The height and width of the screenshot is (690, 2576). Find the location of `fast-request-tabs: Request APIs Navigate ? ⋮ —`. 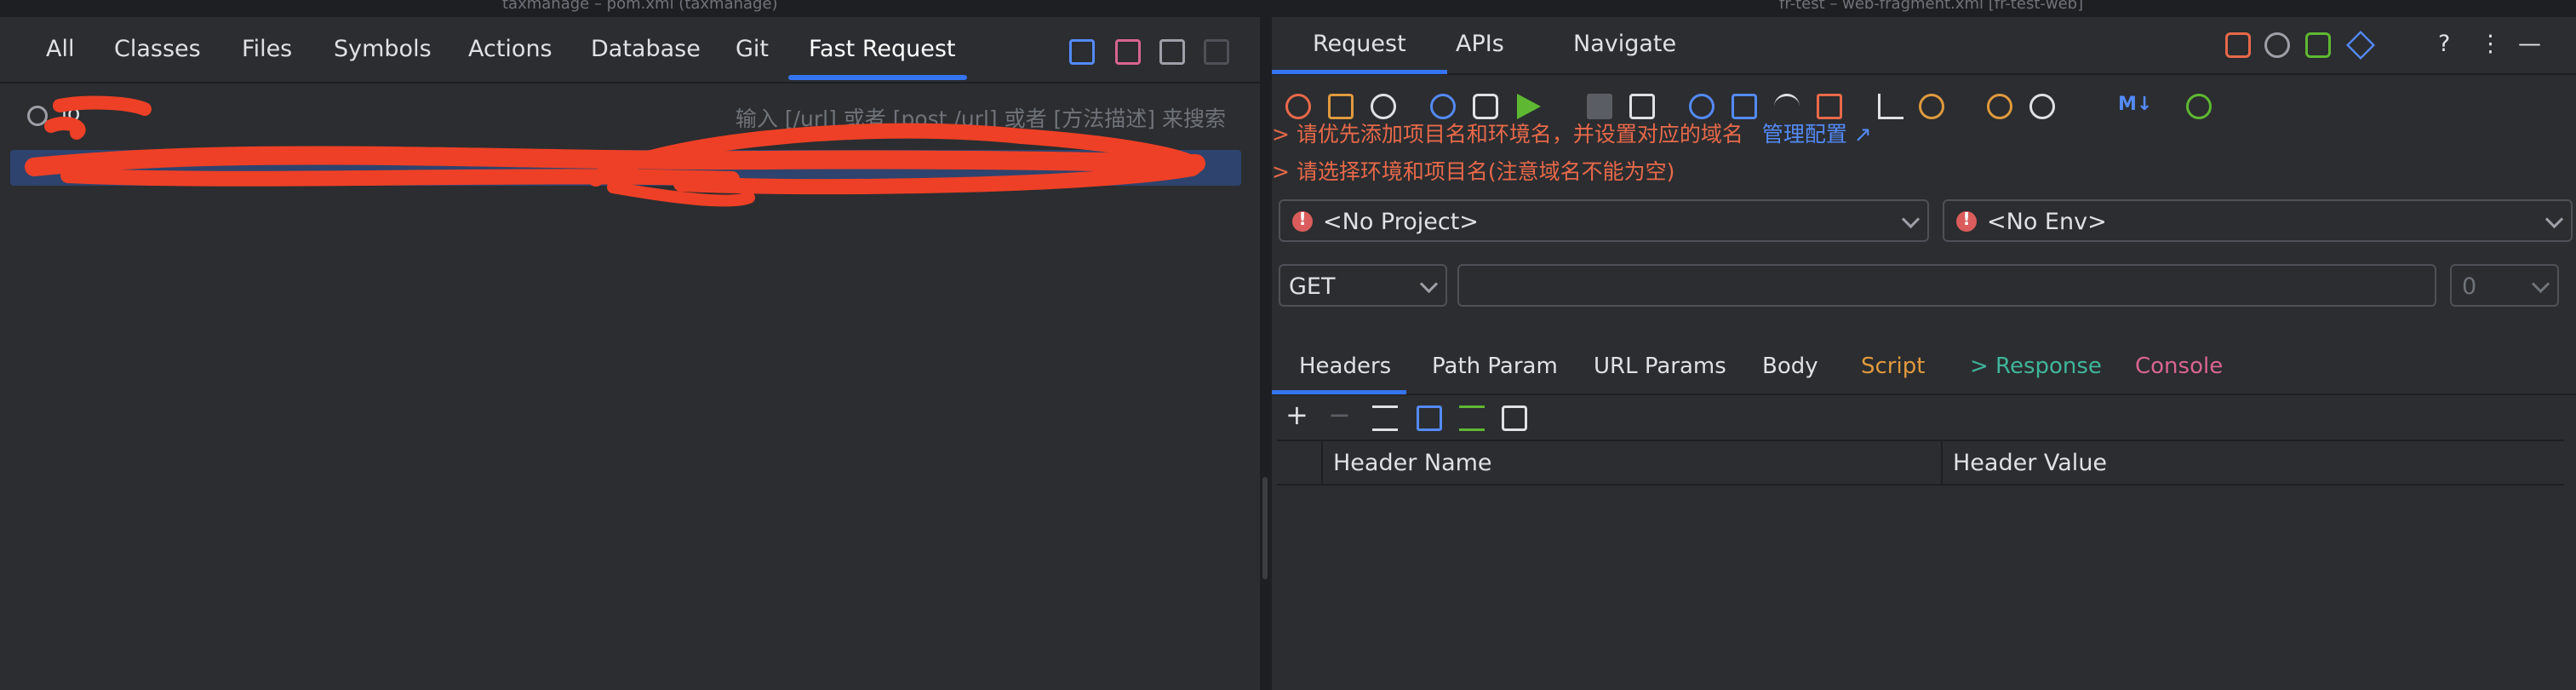

fast-request-tabs: Request APIs Navigate ? ⋮ — is located at coordinates (1924, 46).